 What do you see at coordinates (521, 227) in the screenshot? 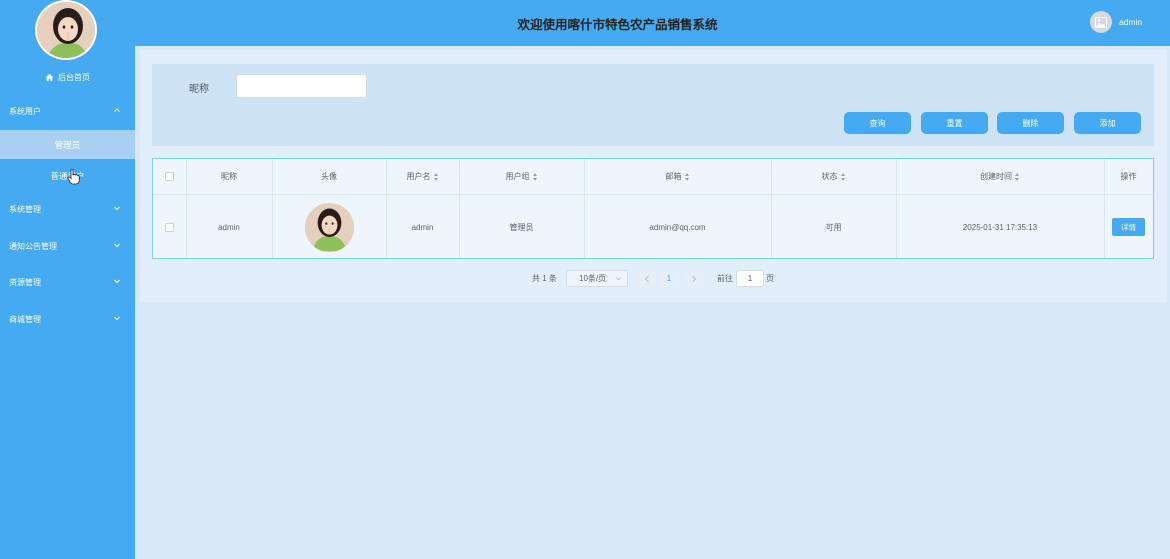
I see `cell-group: 管理员` at bounding box center [521, 227].